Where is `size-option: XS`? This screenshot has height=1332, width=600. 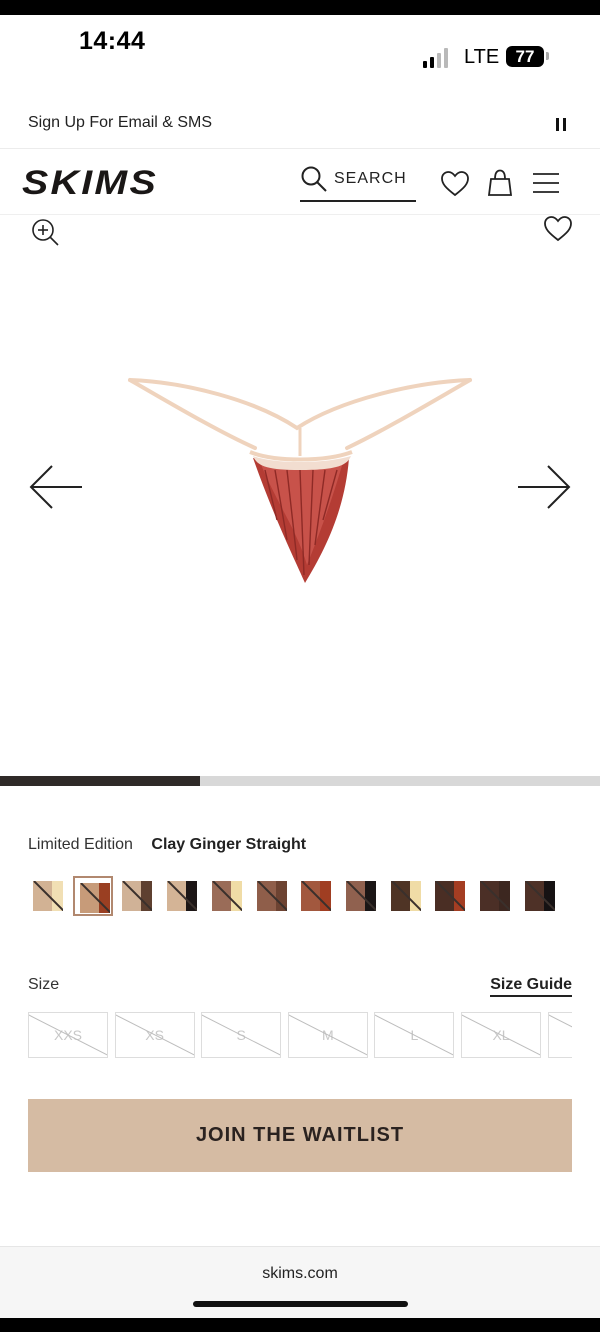 size-option: XS is located at coordinates (154, 1035).